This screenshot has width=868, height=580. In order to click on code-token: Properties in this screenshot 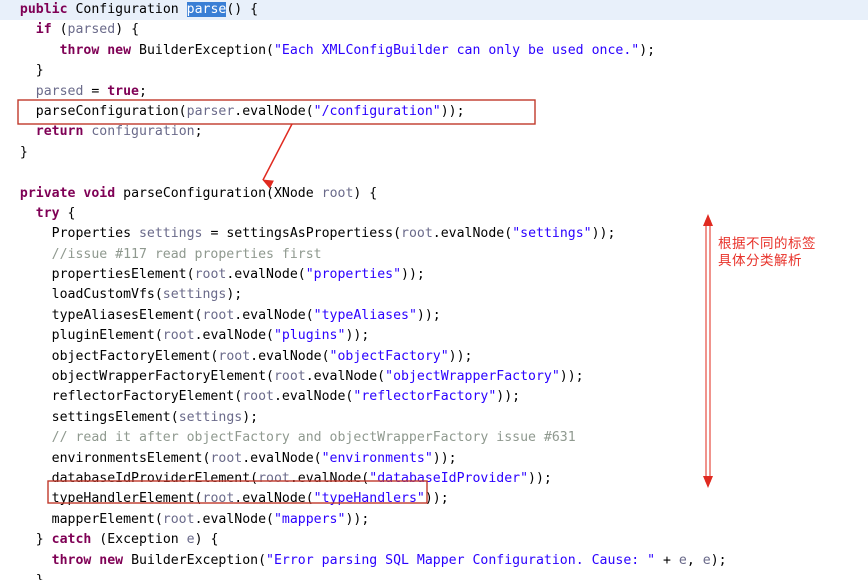, I will do `click(95, 234)`.